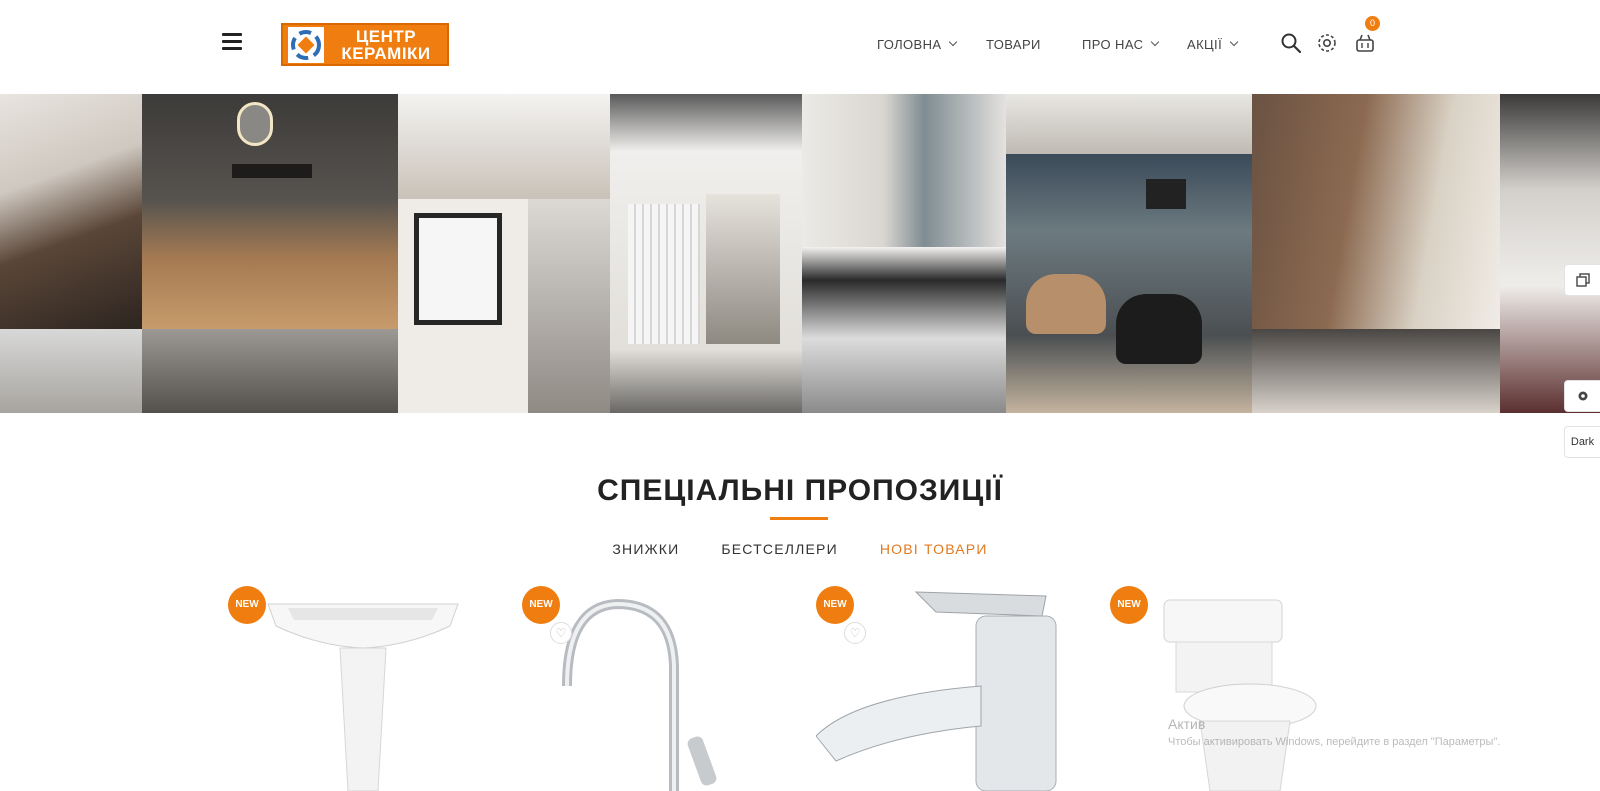 This screenshot has width=1600, height=791. Describe the element at coordinates (934, 549) in the screenshot. I see `tab-new-products: НОВІ ТОВАРИ` at that location.